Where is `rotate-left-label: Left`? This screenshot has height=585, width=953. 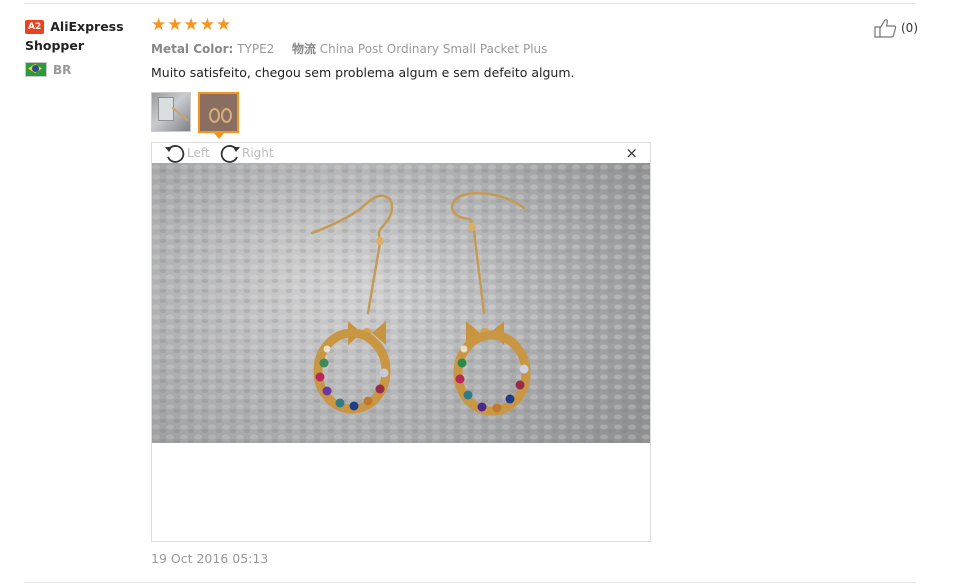
rotate-left-label: Left is located at coordinates (198, 153).